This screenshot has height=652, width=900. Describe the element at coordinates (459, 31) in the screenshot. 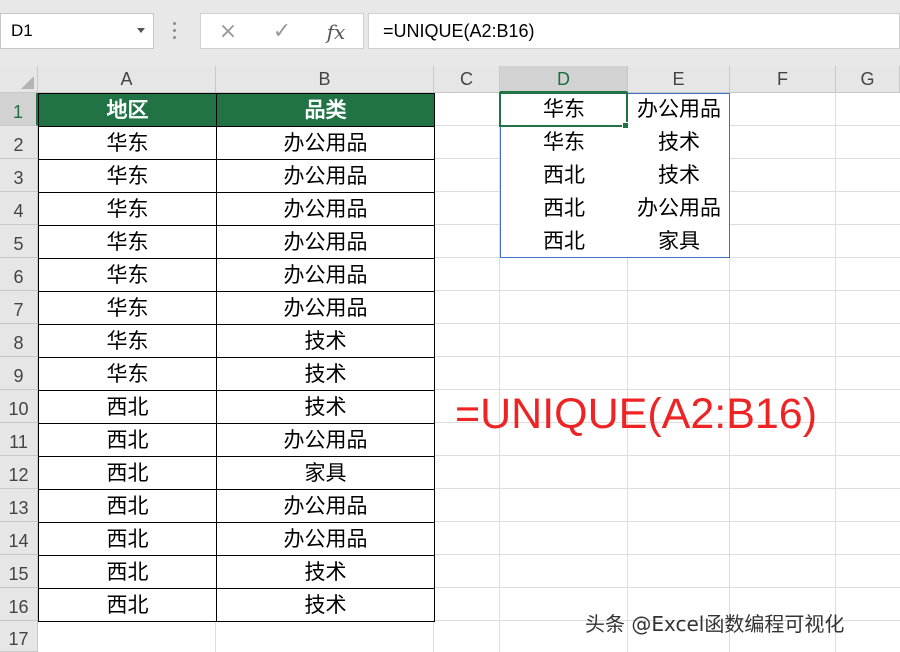

I see `formula-text: =UNIQUE(A2:B16)` at that location.